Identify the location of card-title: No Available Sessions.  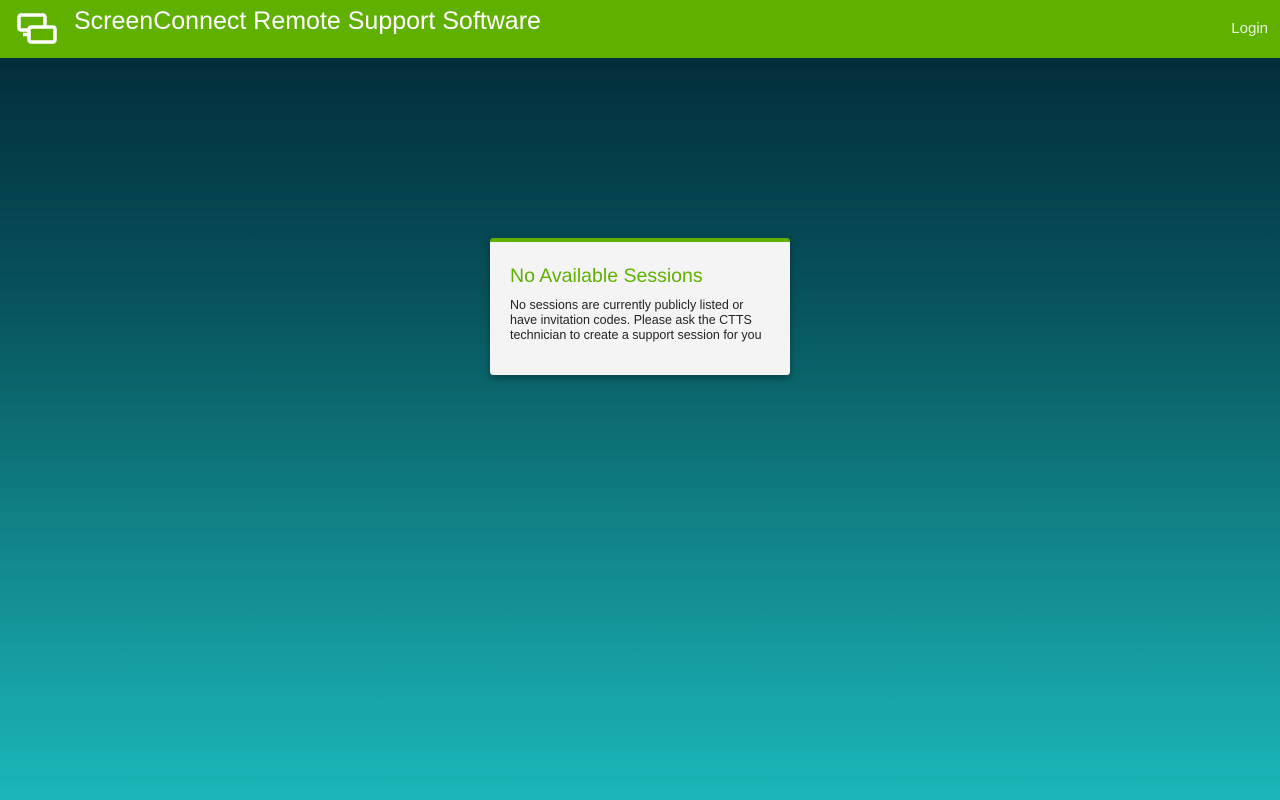
(606, 276).